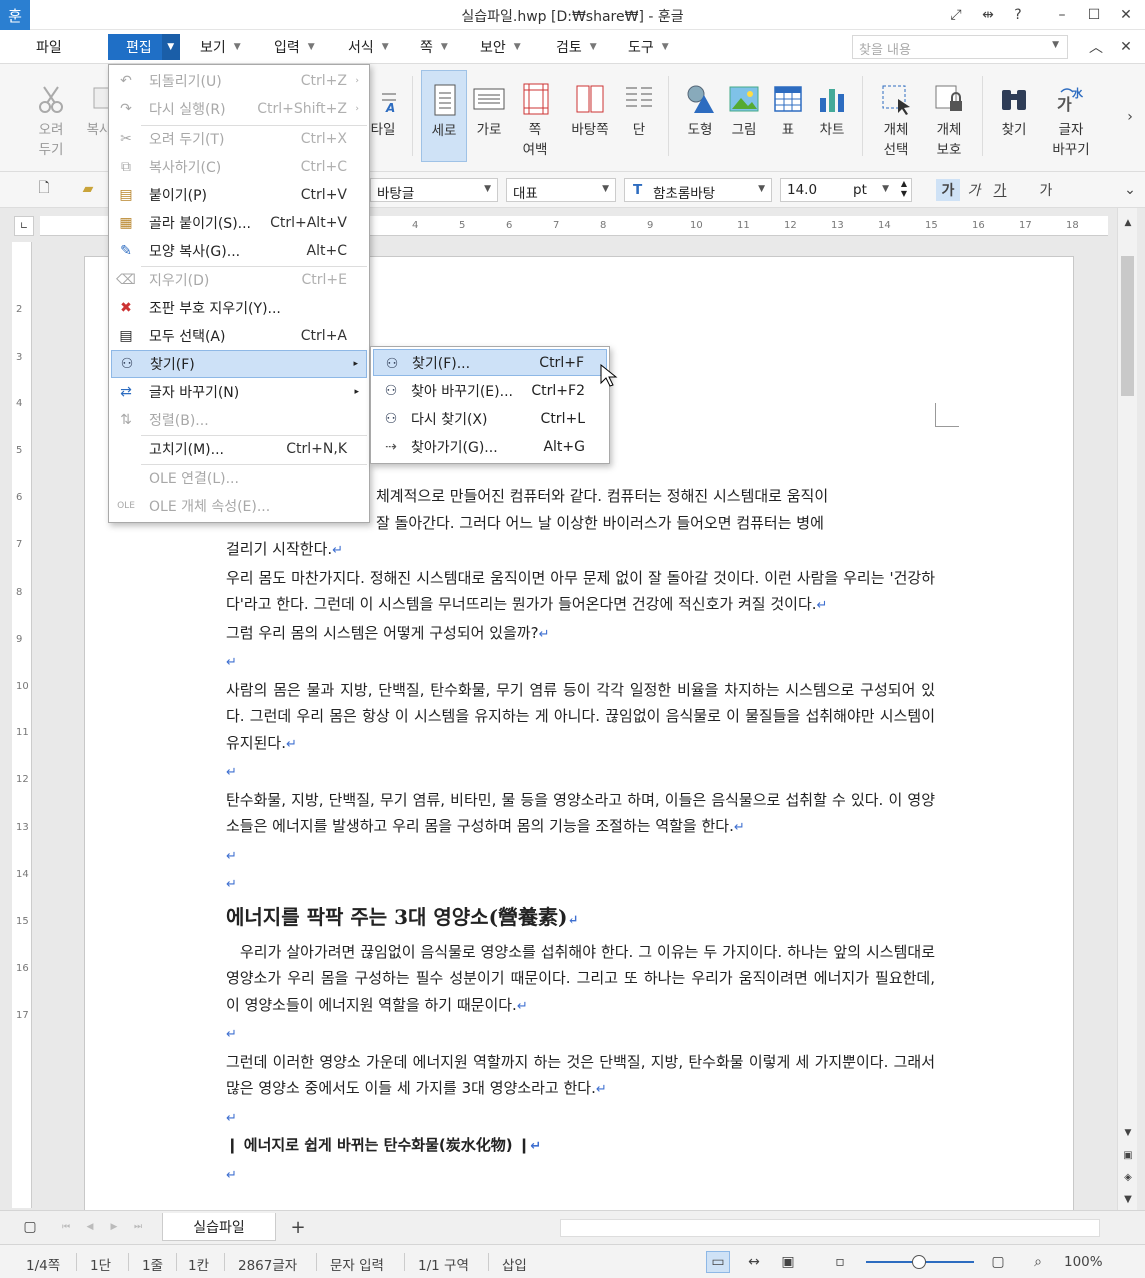  I want to click on menu-undo: ↶ 되돌리기(U) Ctrl+Z ›, so click(239, 81).